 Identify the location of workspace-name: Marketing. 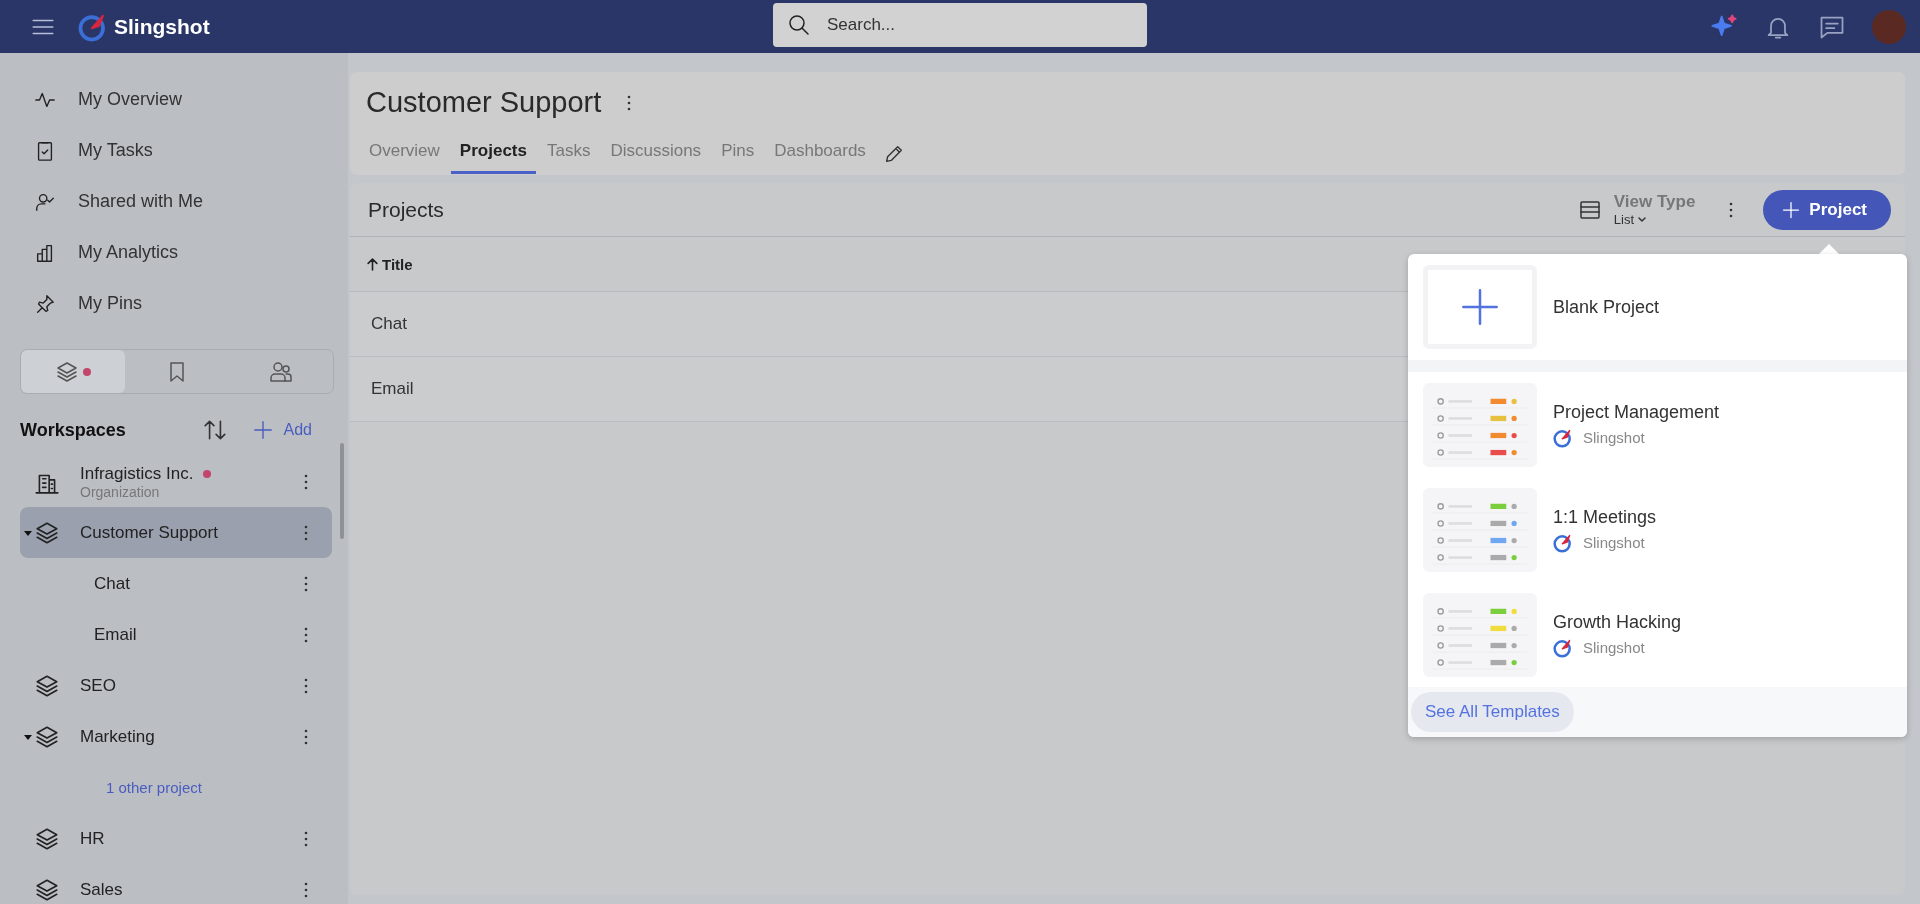
(117, 736).